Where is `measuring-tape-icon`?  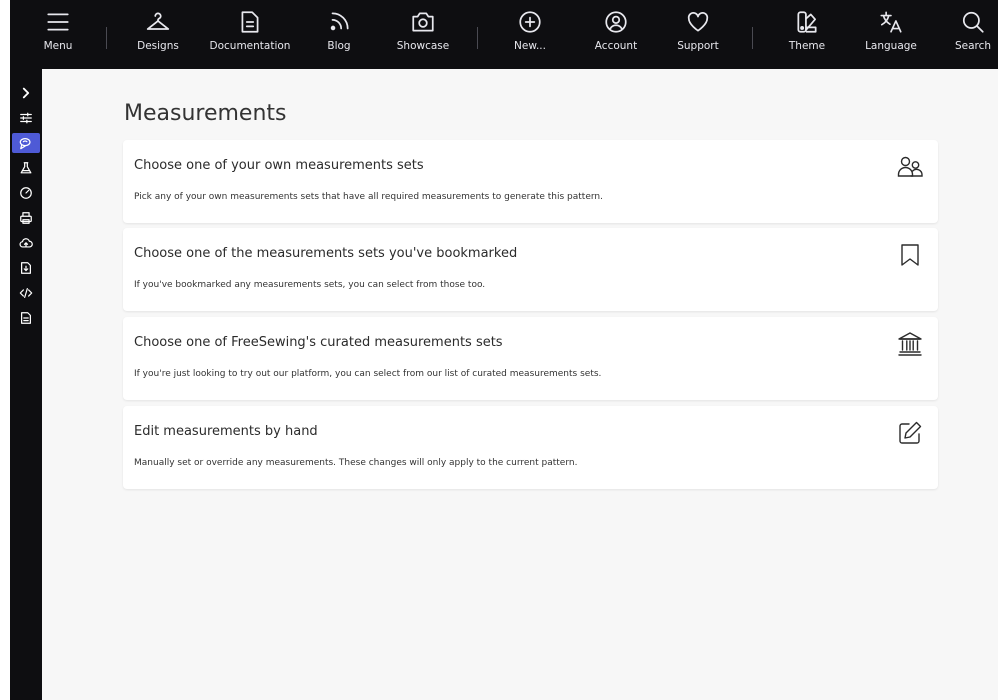
measuring-tape-icon is located at coordinates (26, 143).